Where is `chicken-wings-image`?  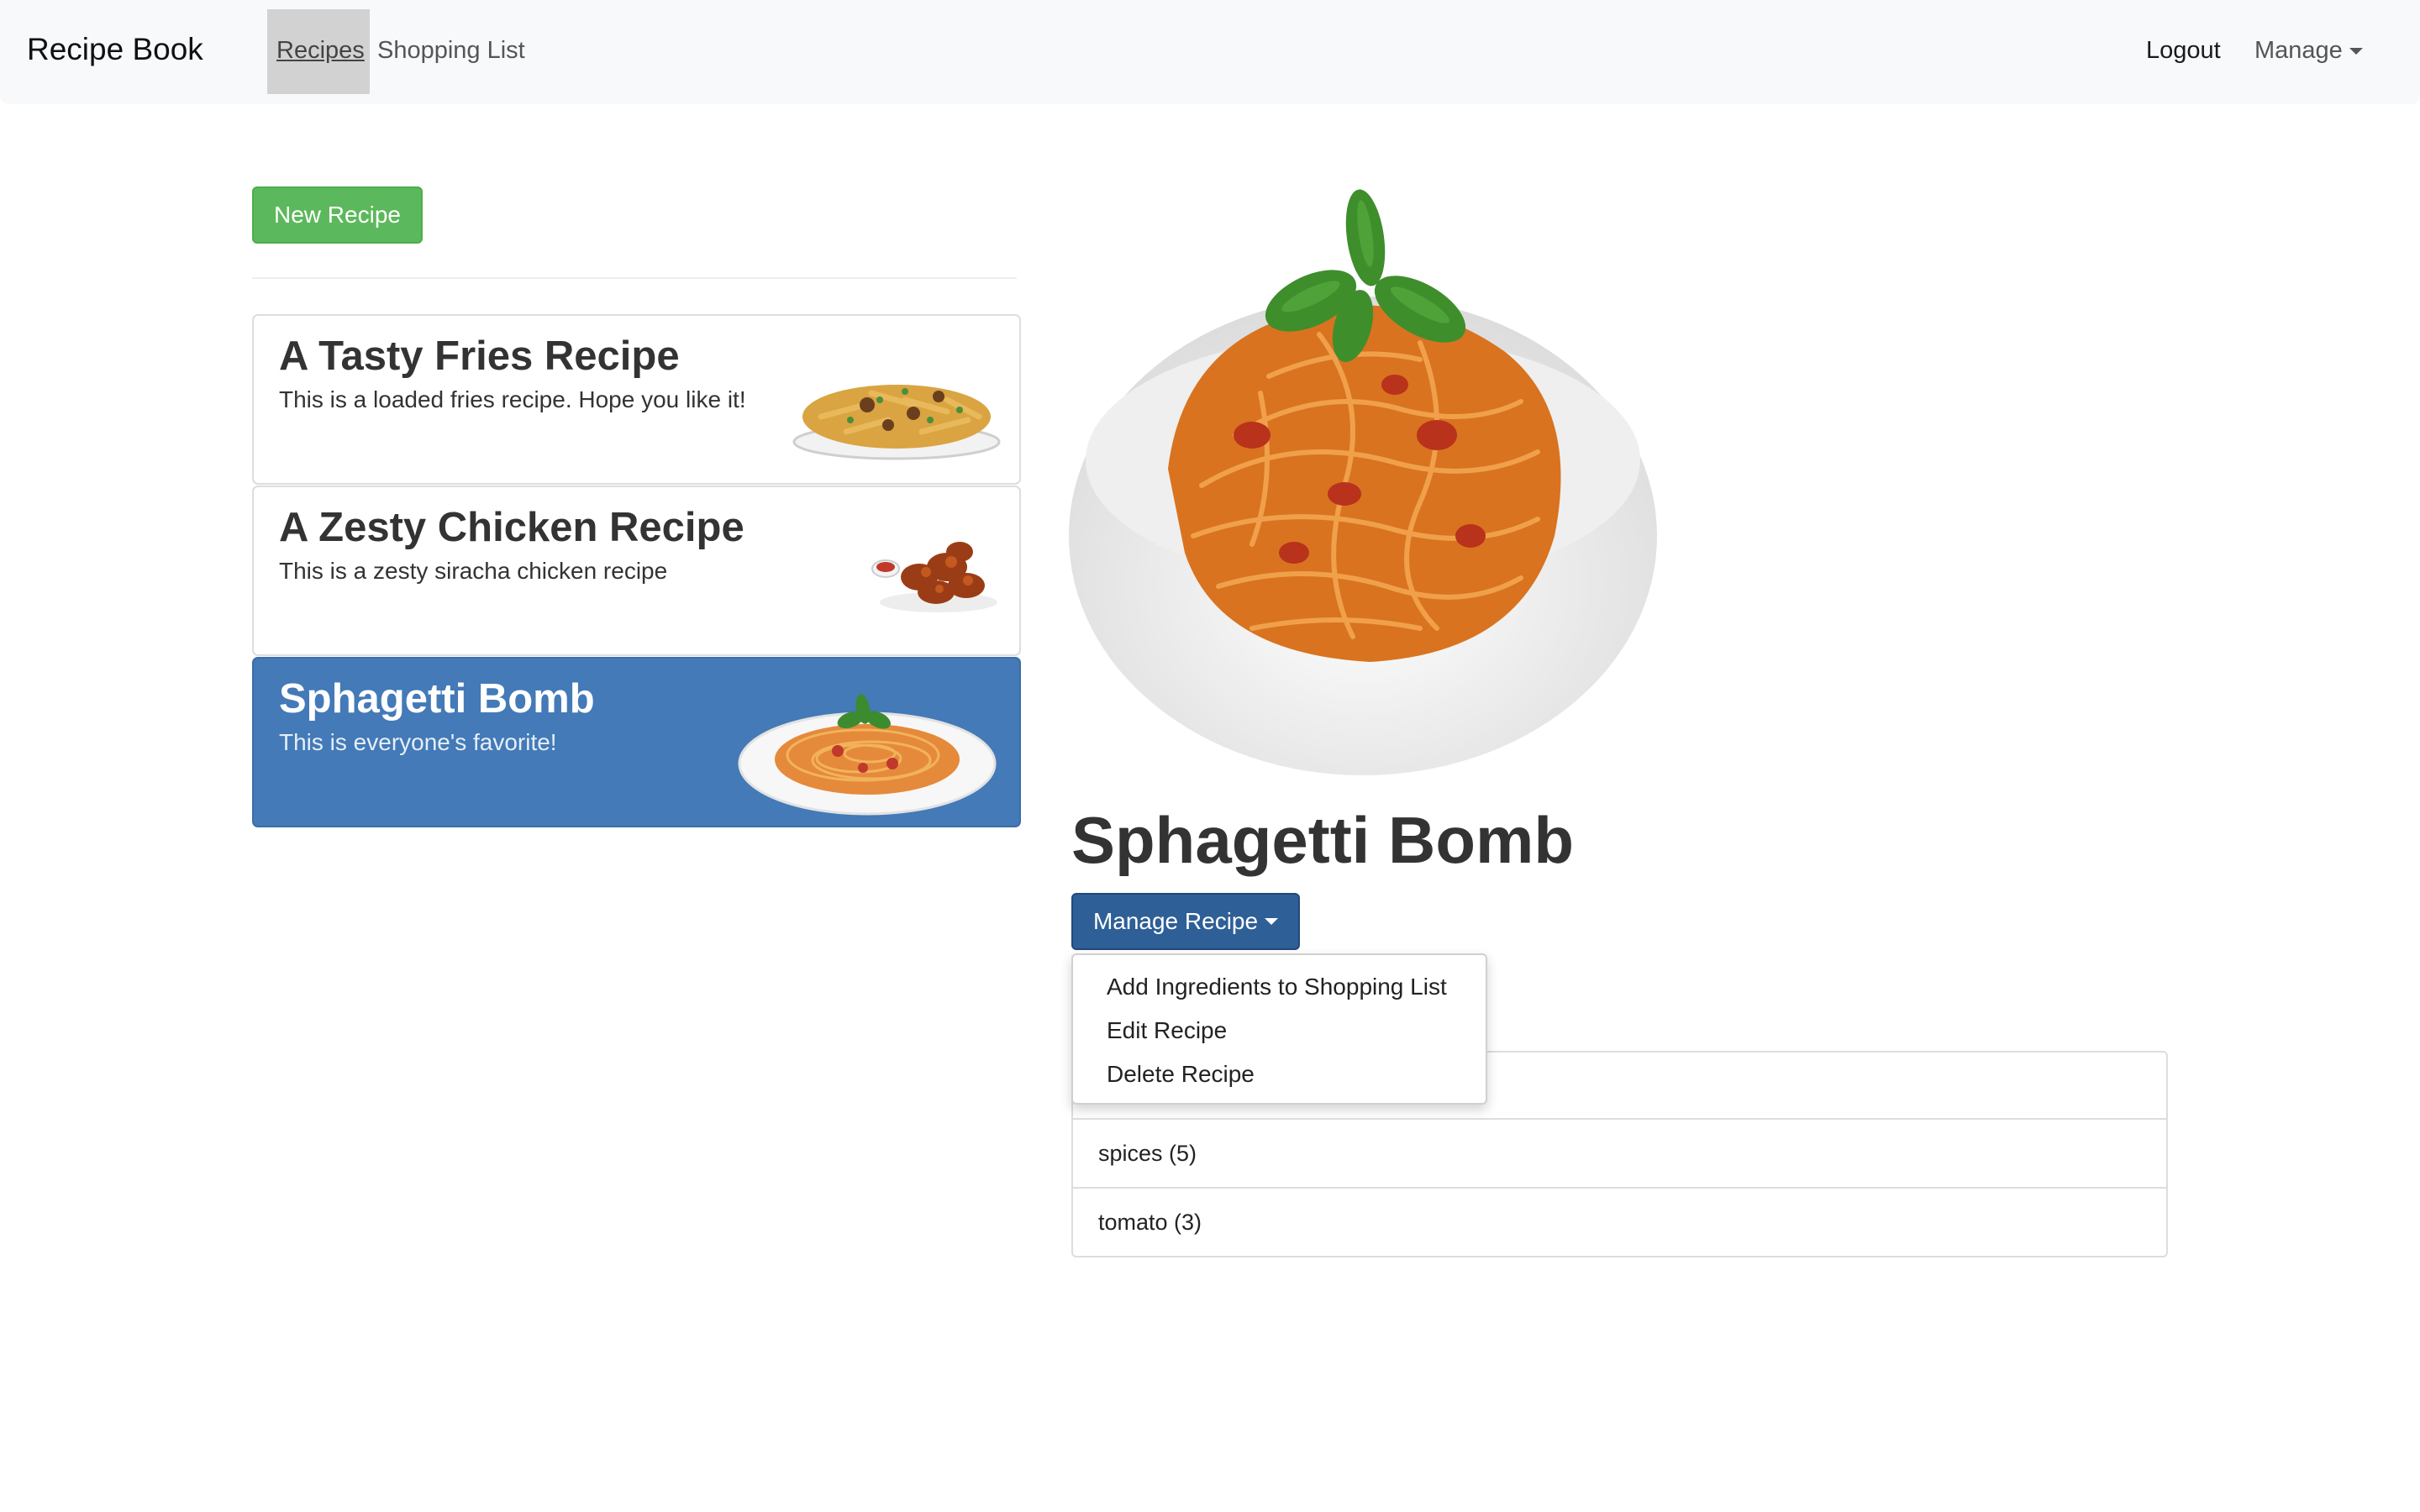
chicken-wings-image is located at coordinates (934, 577).